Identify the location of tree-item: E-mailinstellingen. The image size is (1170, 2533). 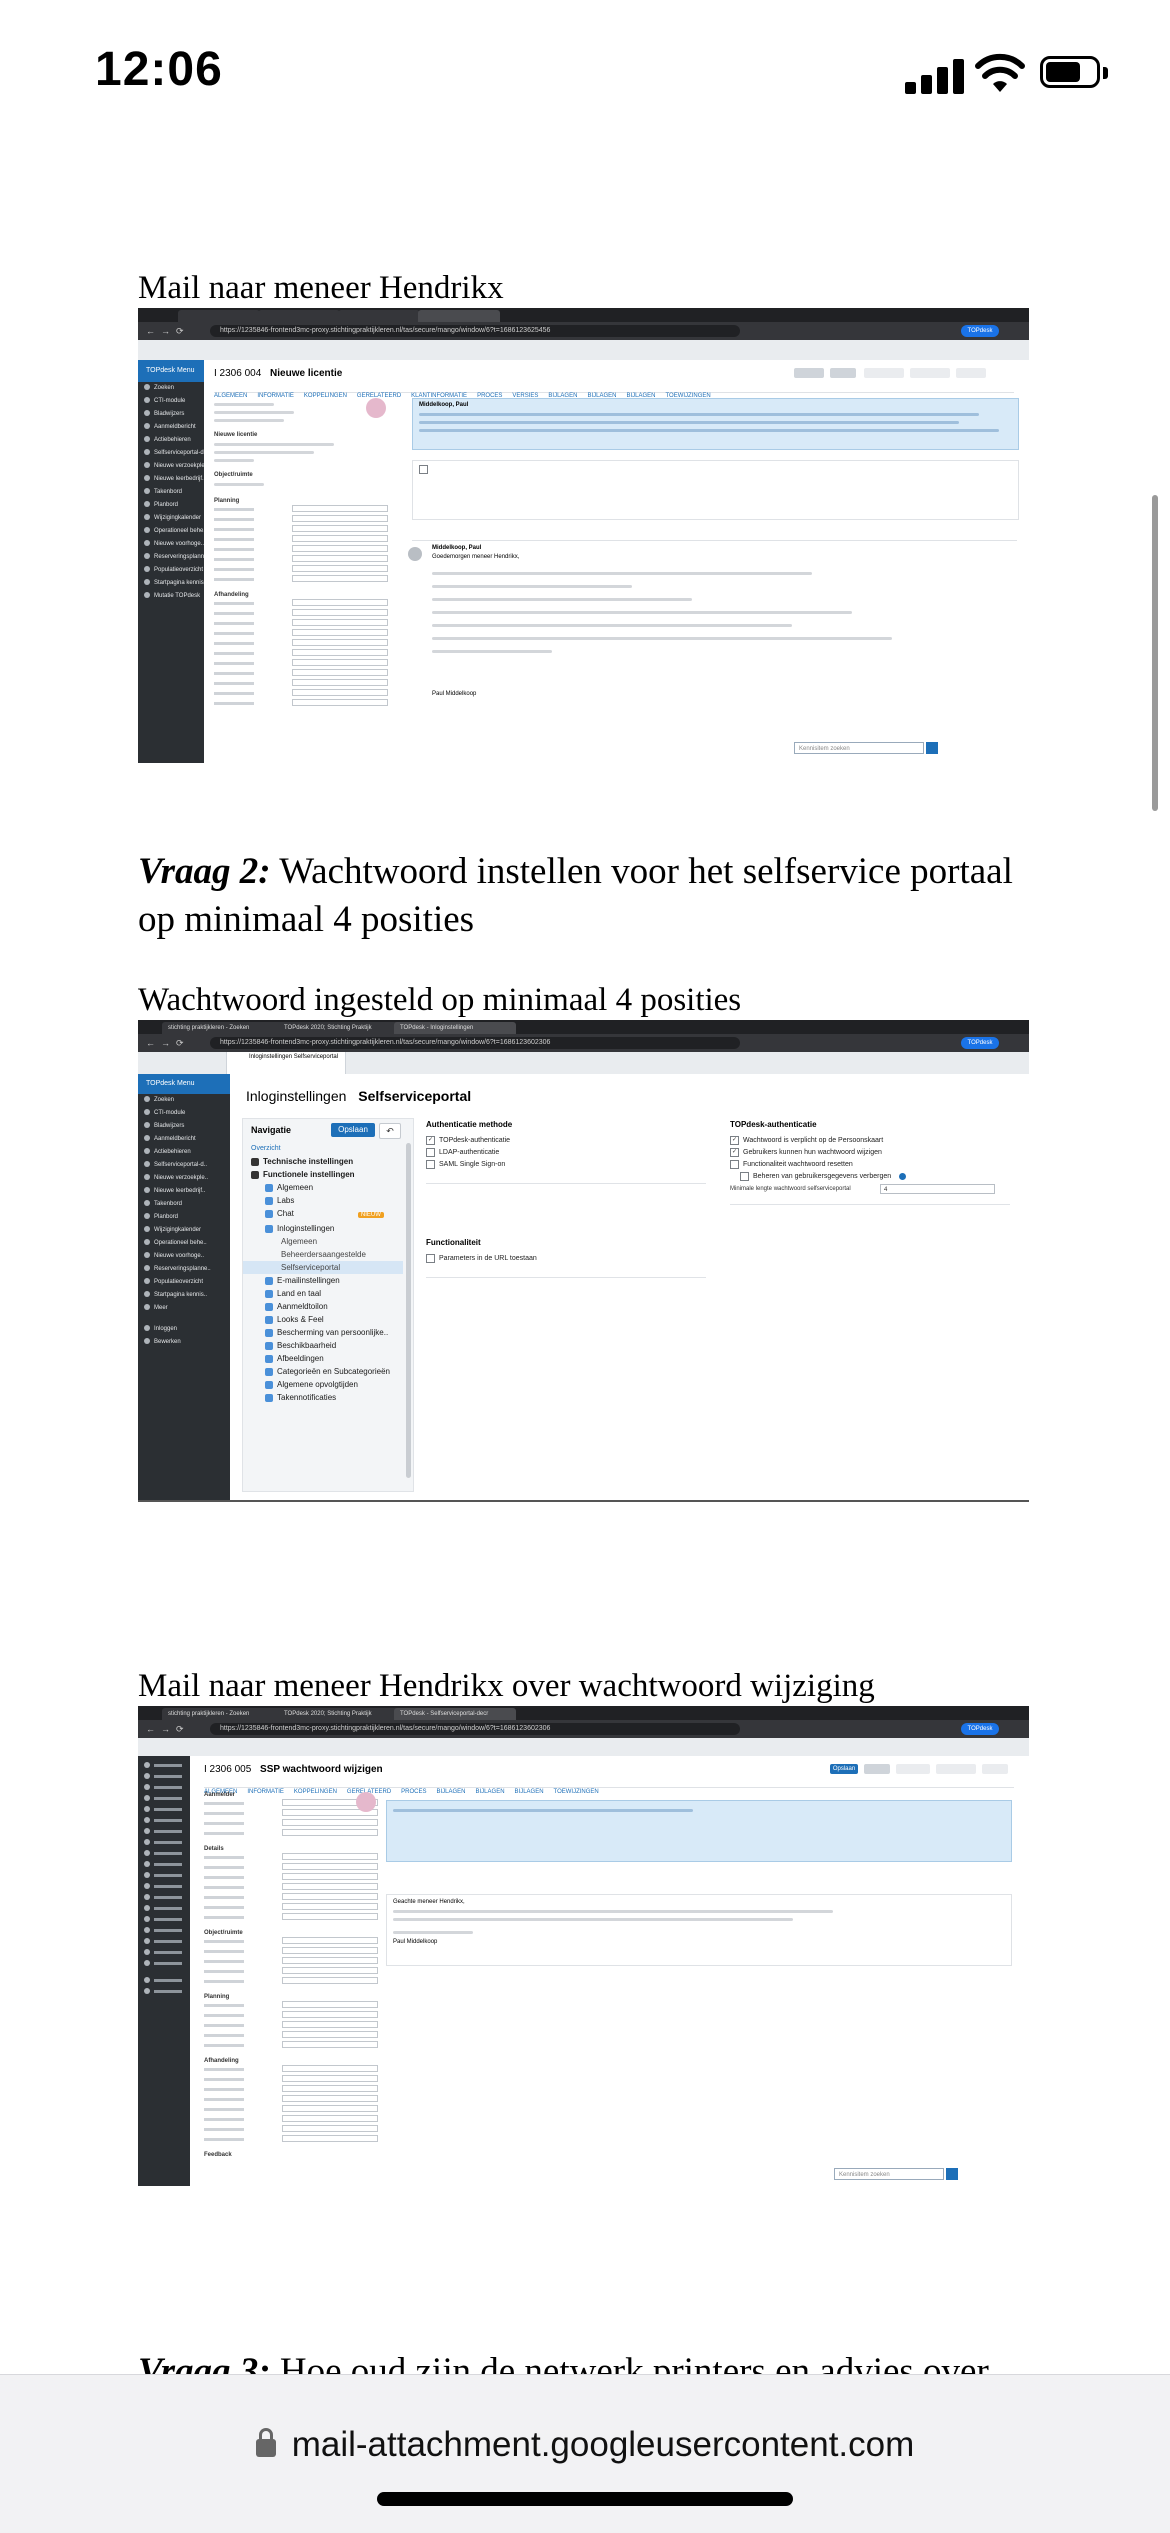
(323, 1280).